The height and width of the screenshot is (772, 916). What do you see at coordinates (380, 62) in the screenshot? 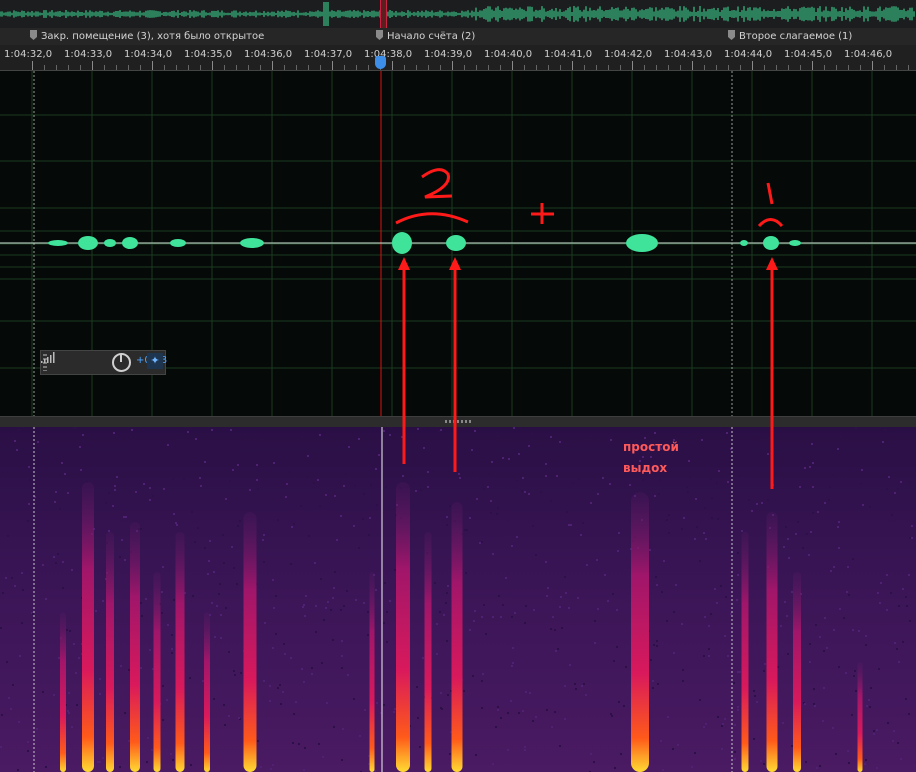
I see `playhead-handle` at bounding box center [380, 62].